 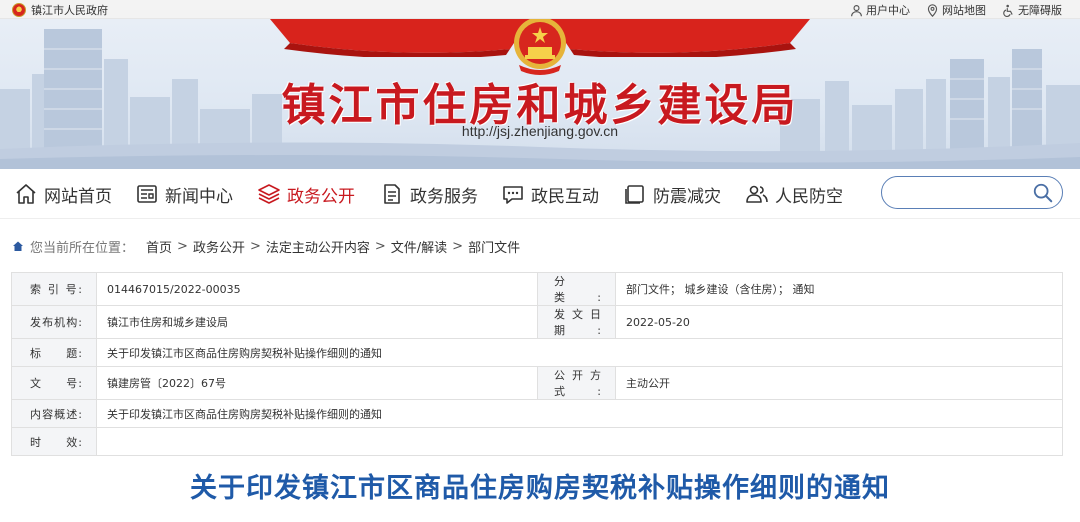 What do you see at coordinates (839, 322) in the screenshot?
I see `date-value: 2022-05-20` at bounding box center [839, 322].